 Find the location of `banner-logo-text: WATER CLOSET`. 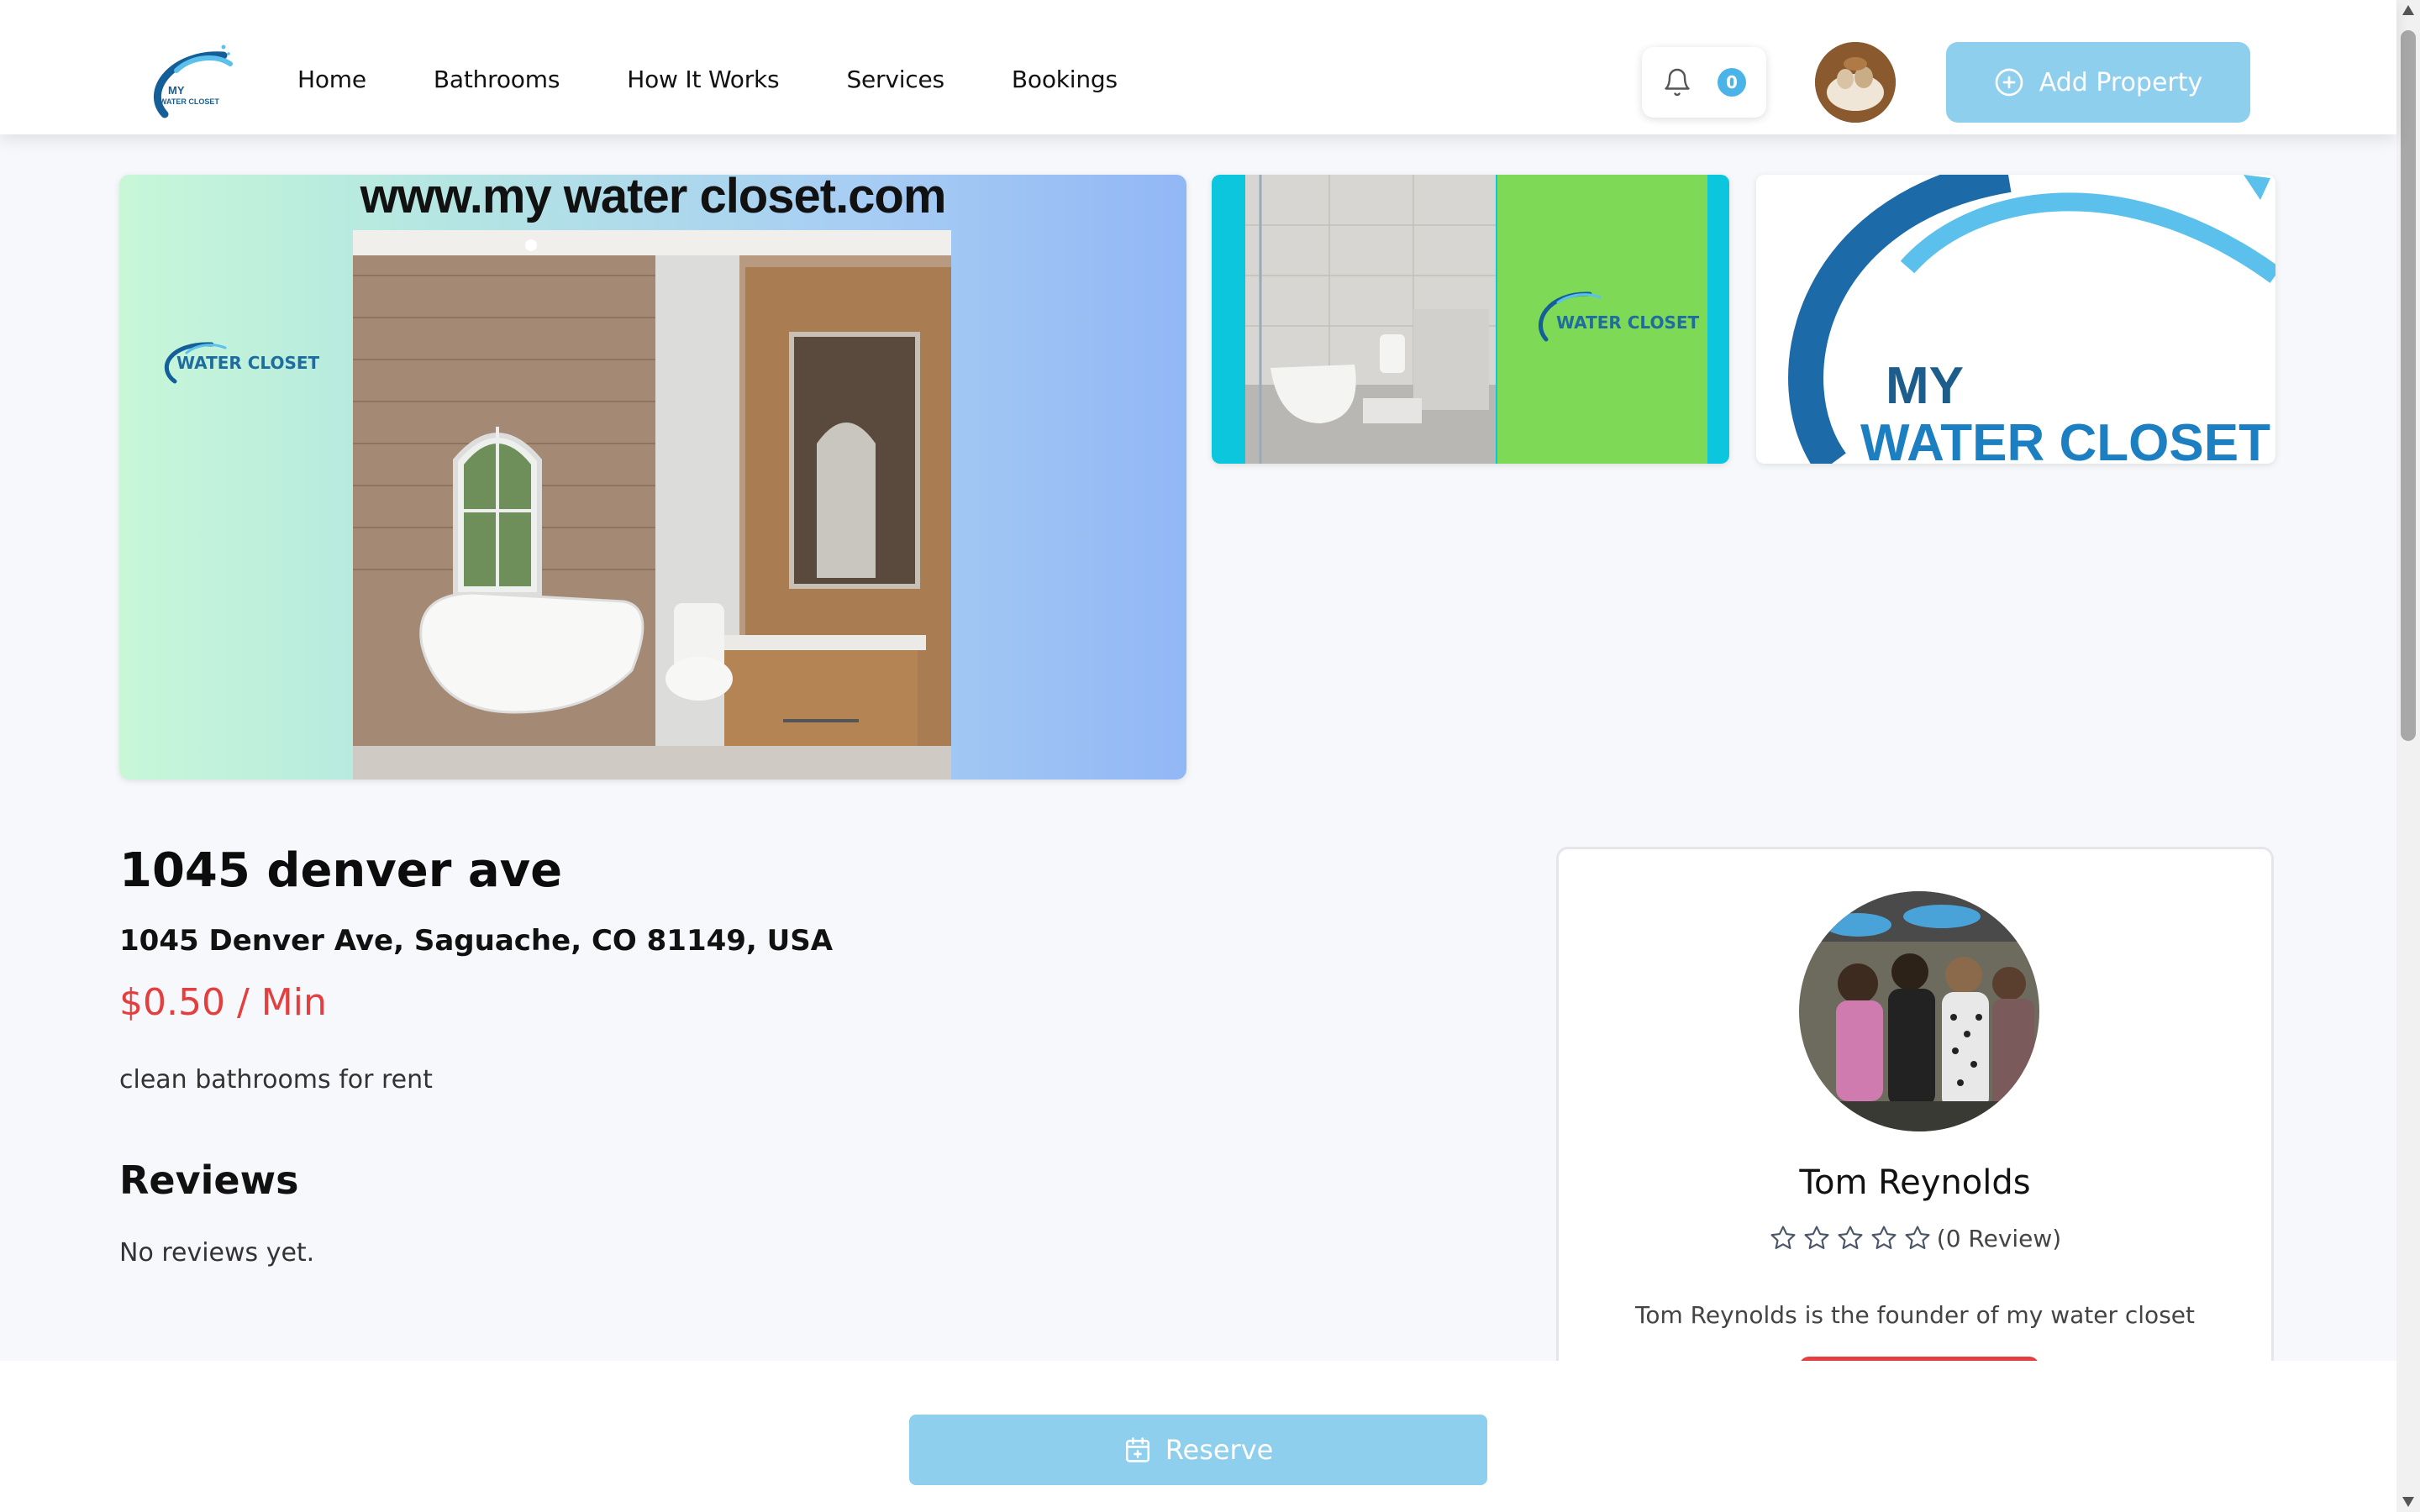

banner-logo-text: WATER CLOSET is located at coordinates (248, 363).